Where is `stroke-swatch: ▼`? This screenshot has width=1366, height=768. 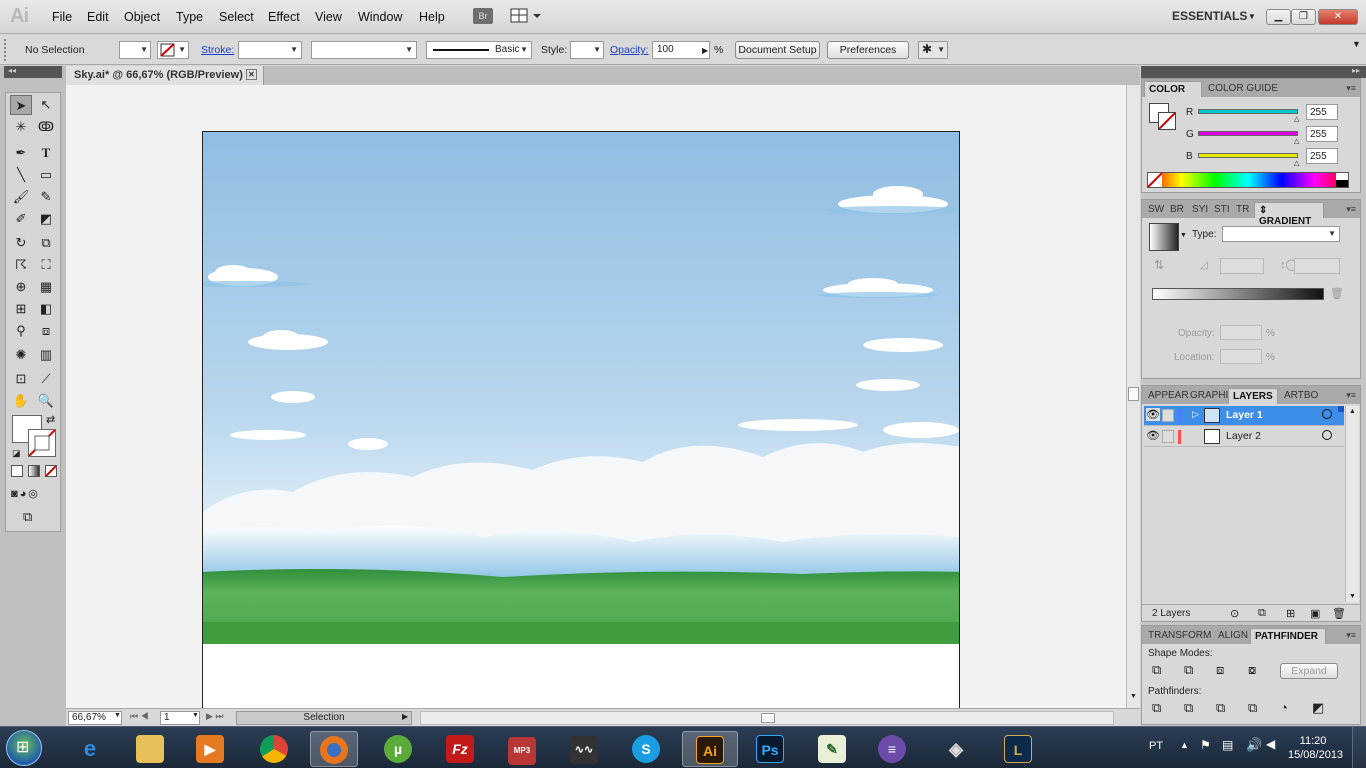 stroke-swatch: ▼ is located at coordinates (173, 50).